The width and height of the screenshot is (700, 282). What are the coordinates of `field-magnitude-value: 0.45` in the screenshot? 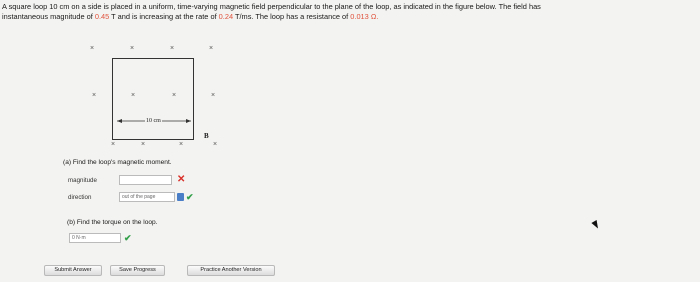 It's located at (102, 16).